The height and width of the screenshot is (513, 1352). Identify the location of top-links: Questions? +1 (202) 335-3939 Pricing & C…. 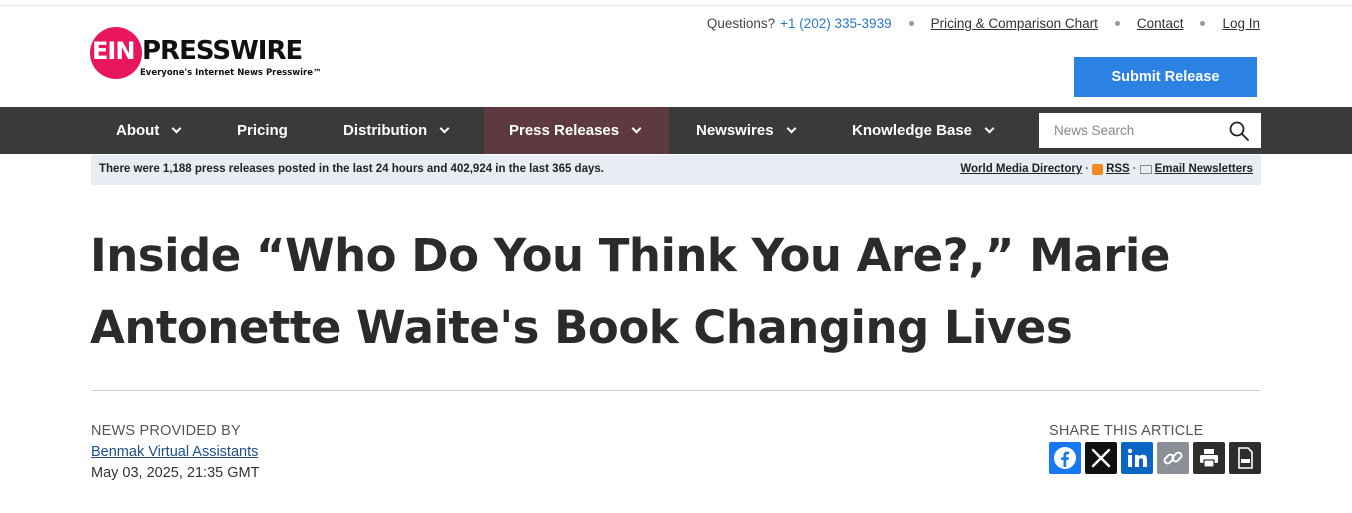
(983, 23).